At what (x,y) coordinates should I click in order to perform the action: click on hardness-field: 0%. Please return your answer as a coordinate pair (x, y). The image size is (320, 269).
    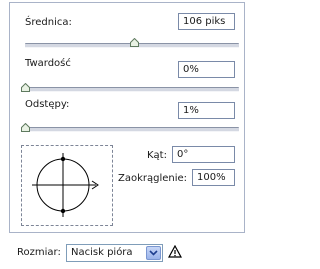
    Looking at the image, I should click on (206, 69).